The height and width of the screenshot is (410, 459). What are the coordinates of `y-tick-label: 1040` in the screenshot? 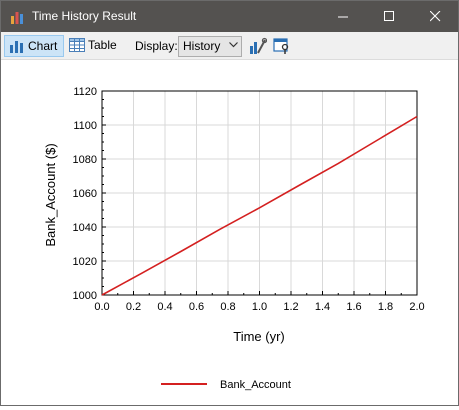 It's located at (85, 228).